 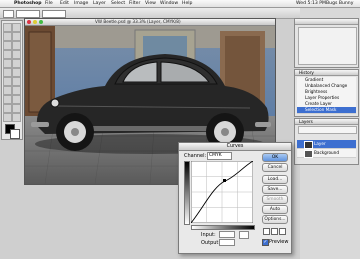 I want to click on input-field, so click(x=227, y=234).